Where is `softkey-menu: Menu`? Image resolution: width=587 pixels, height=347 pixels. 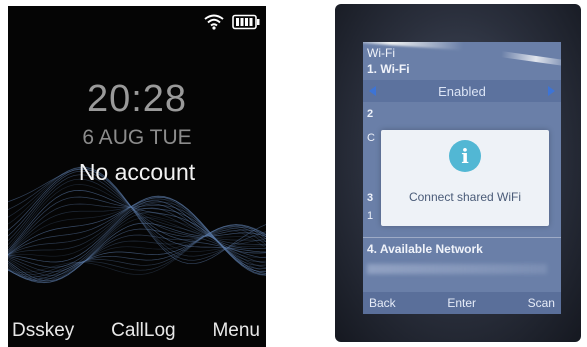 softkey-menu: Menu is located at coordinates (236, 331).